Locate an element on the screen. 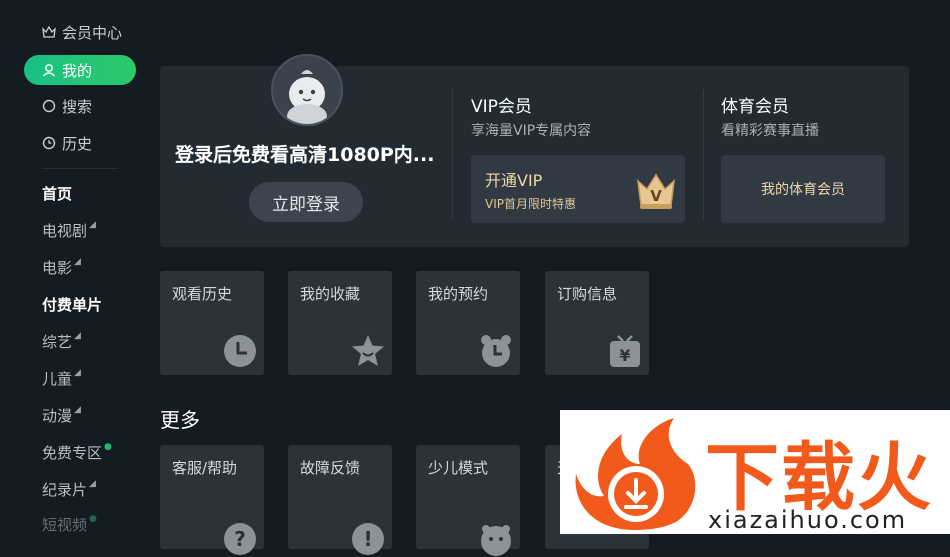  vip-title: VIP会员 is located at coordinates (501, 107).